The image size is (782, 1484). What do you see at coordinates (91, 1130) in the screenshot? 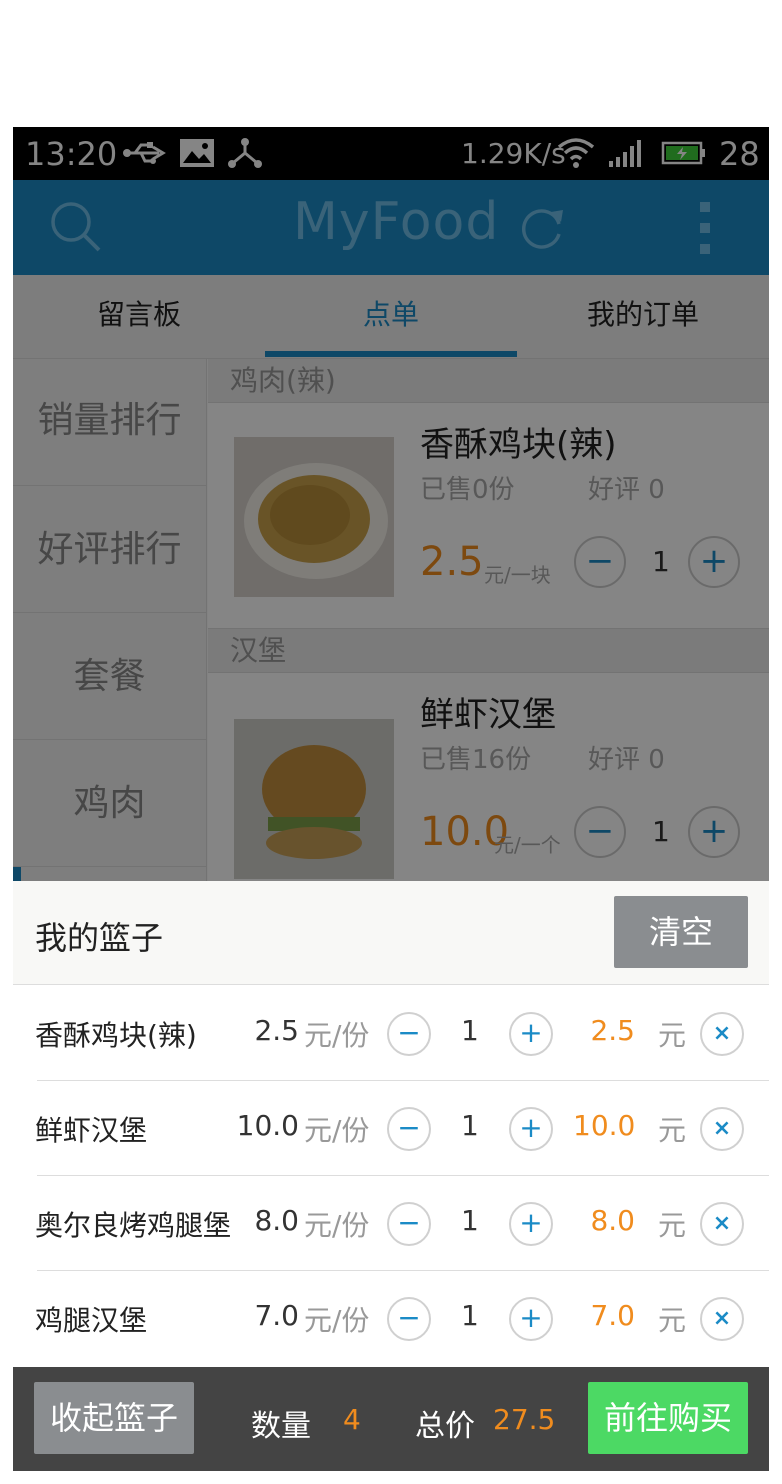
I see `basket-item-name: 鲜虾汉堡` at bounding box center [91, 1130].